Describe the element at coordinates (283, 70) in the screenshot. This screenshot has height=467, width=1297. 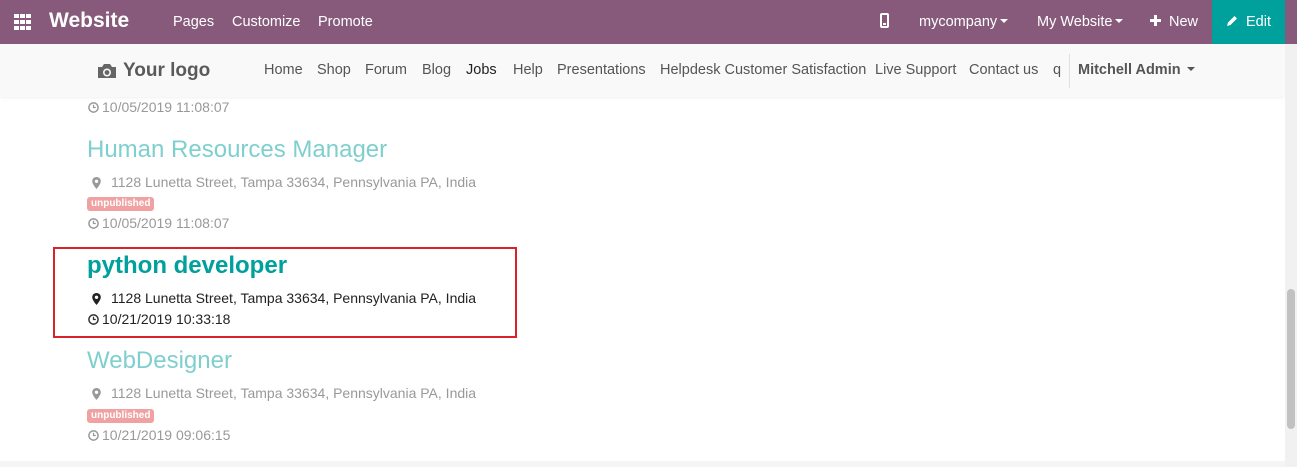
I see `nav-home: Home` at that location.